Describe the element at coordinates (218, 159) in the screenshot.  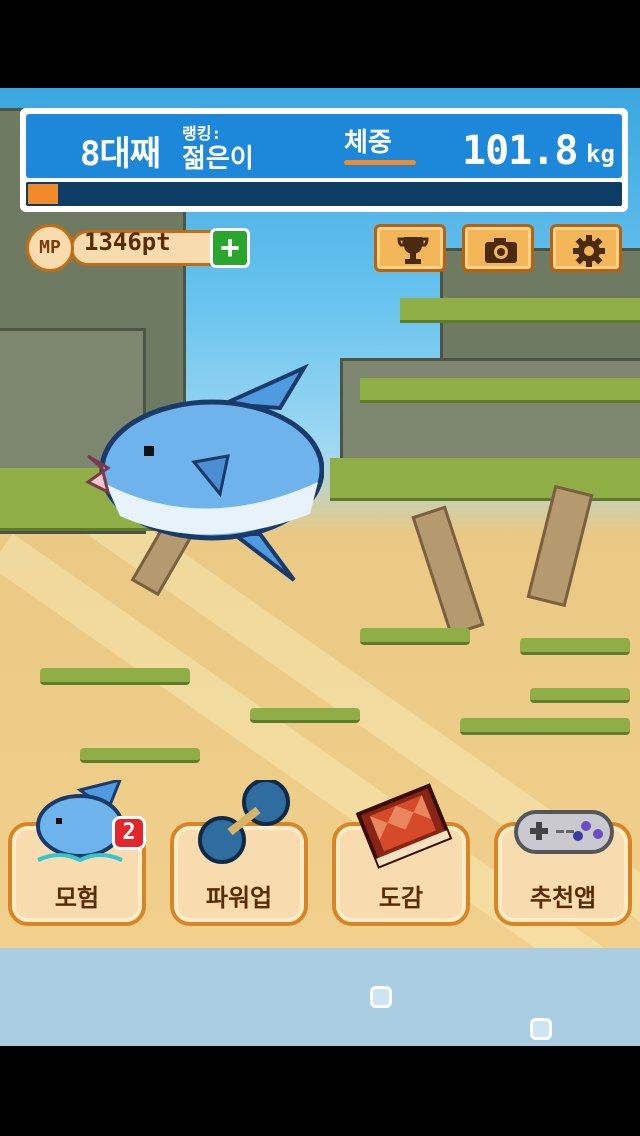
I see `rank-value: 젊은이` at that location.